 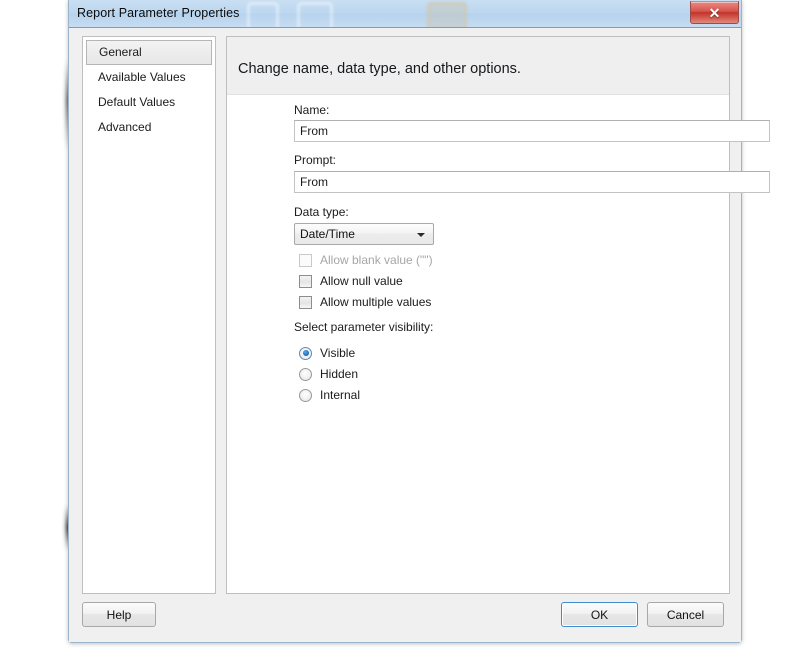 What do you see at coordinates (158, 13) in the screenshot?
I see `window-title: Report Parameter Properties` at bounding box center [158, 13].